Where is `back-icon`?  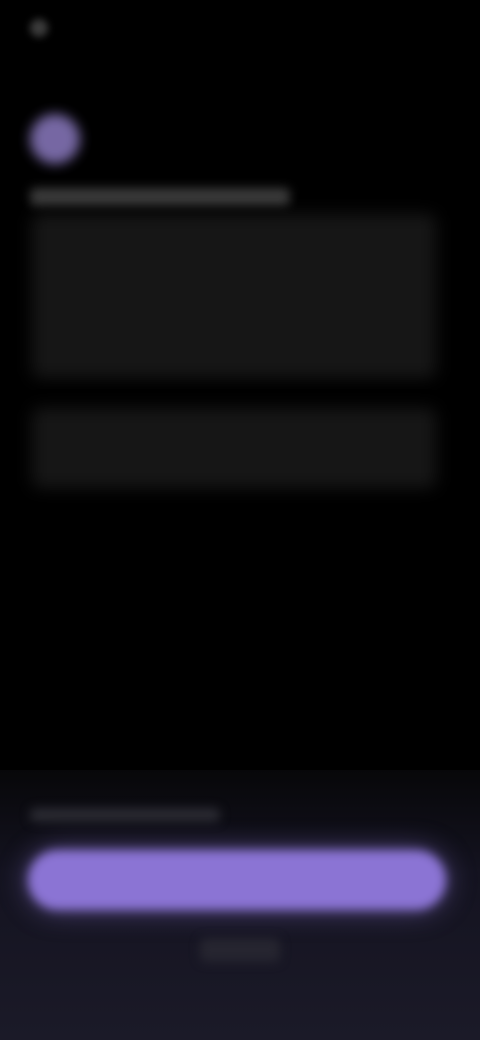
back-icon is located at coordinates (39, 28).